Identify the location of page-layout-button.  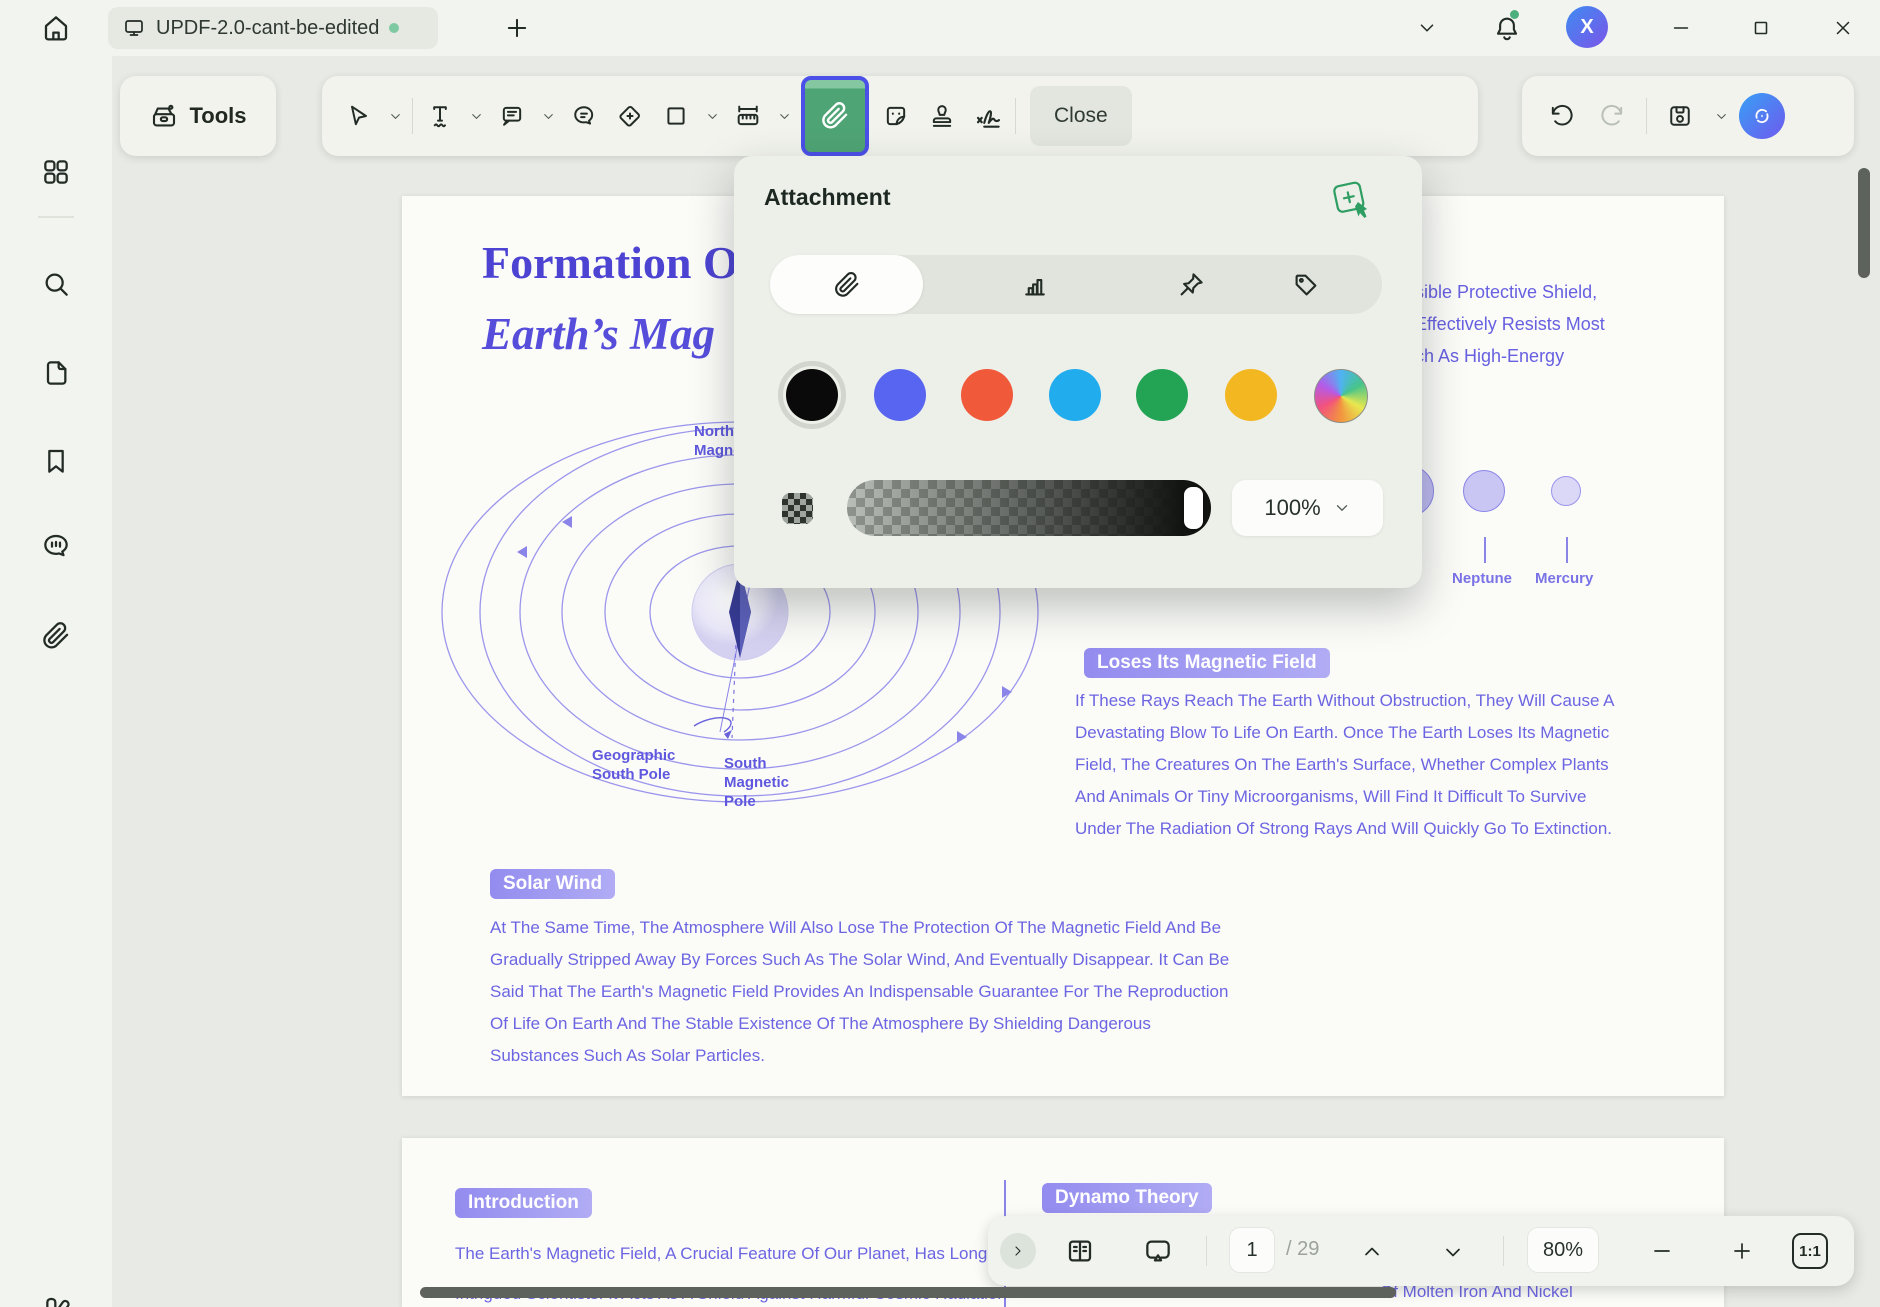
(1080, 1251).